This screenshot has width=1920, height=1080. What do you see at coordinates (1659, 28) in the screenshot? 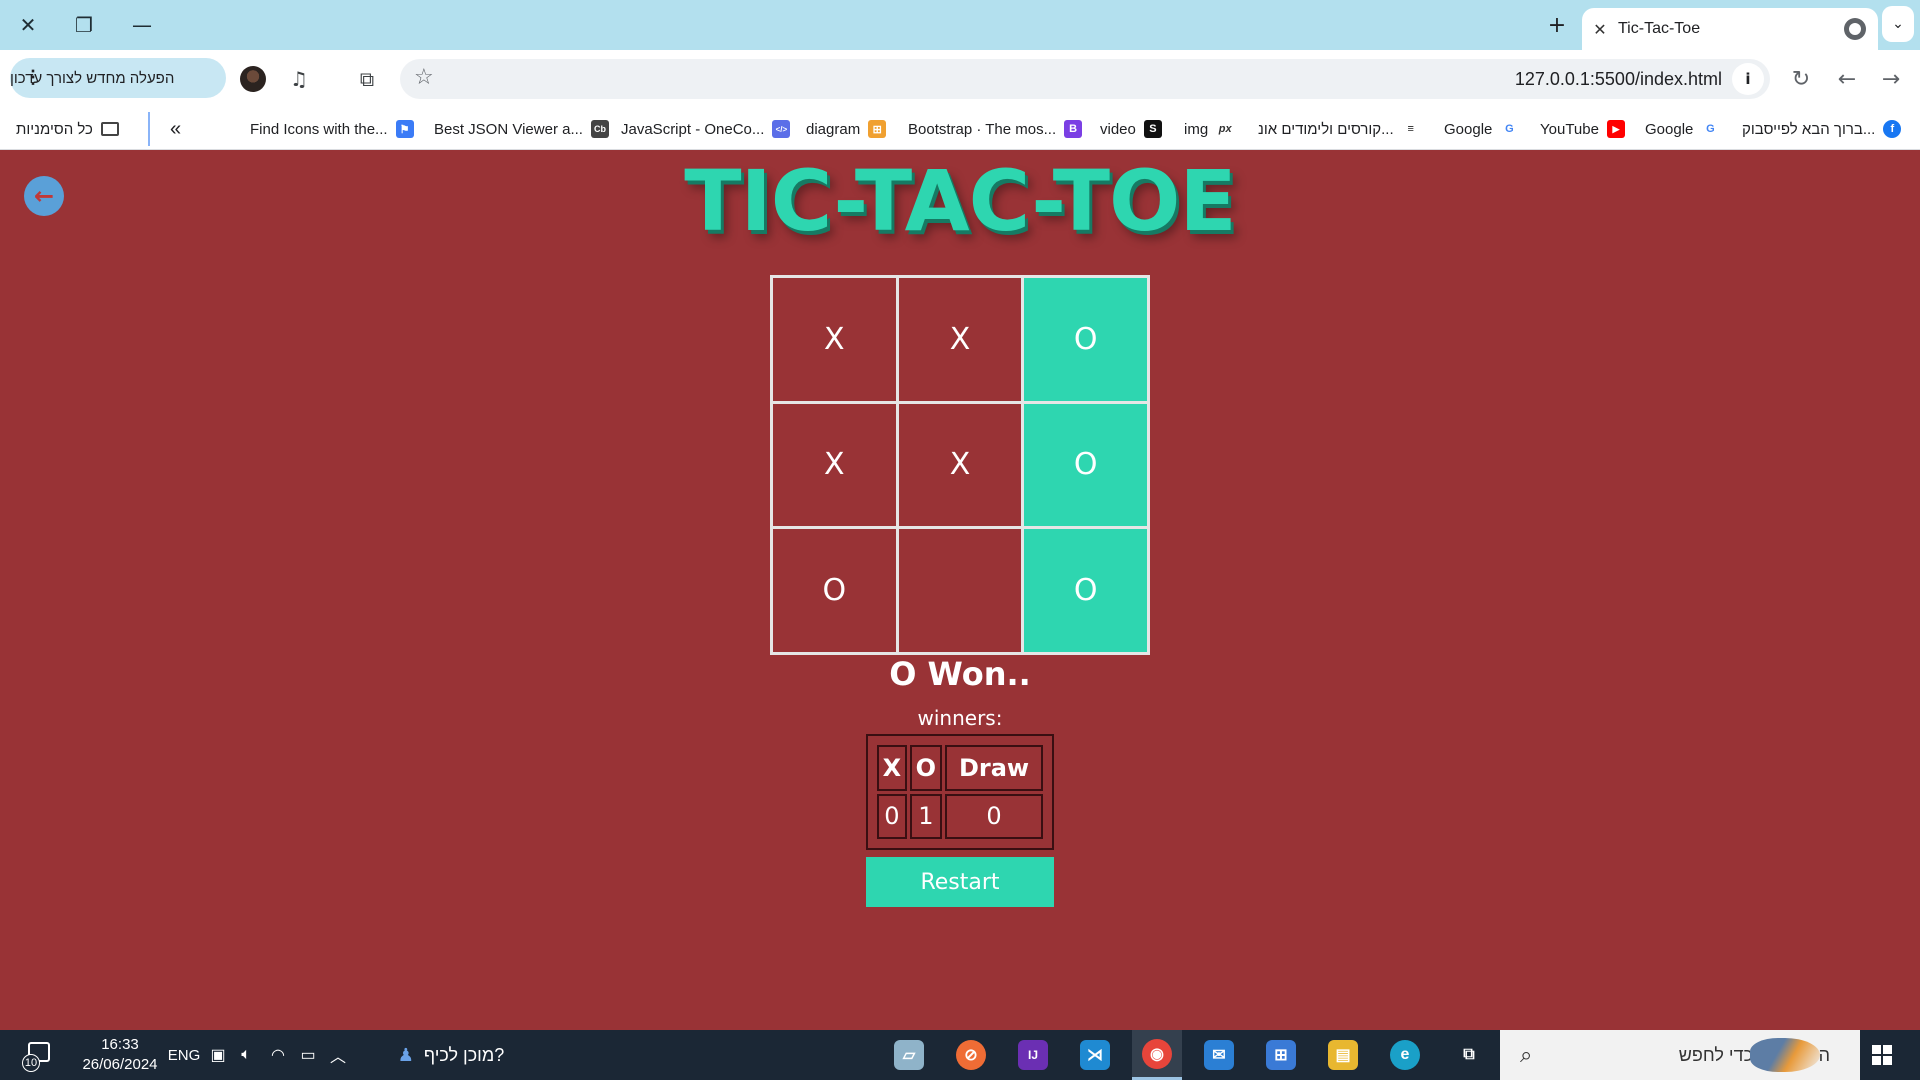
I see `tab-title: Tic-Tac-Toe` at bounding box center [1659, 28].